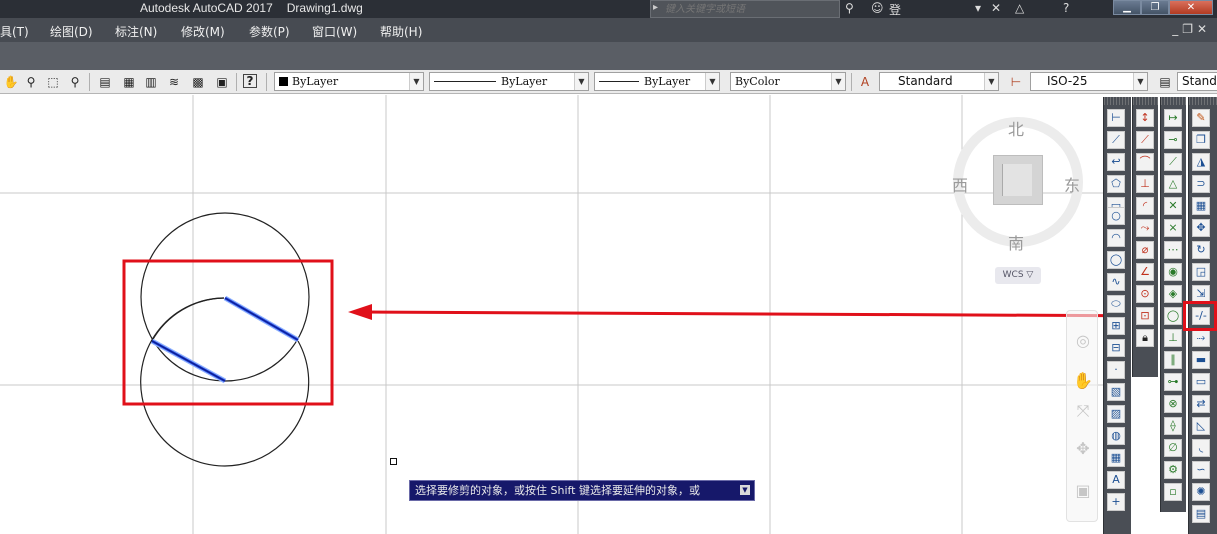  Describe the element at coordinates (1116, 502) in the screenshot. I see `add-selected-icon: +` at that location.